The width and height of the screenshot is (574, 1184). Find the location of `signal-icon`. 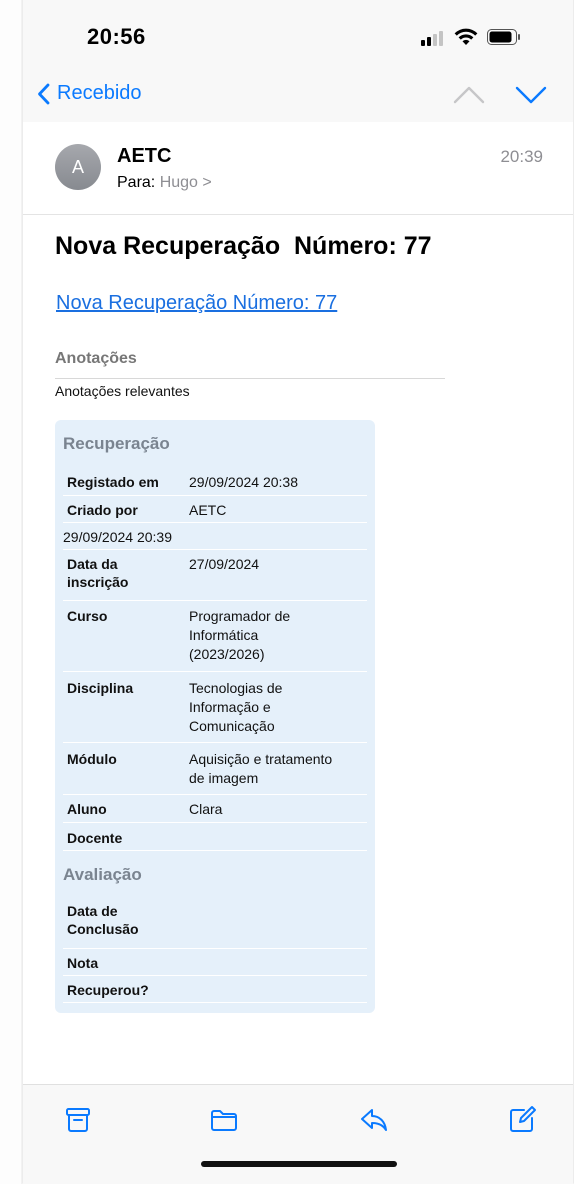

signal-icon is located at coordinates (432, 38).